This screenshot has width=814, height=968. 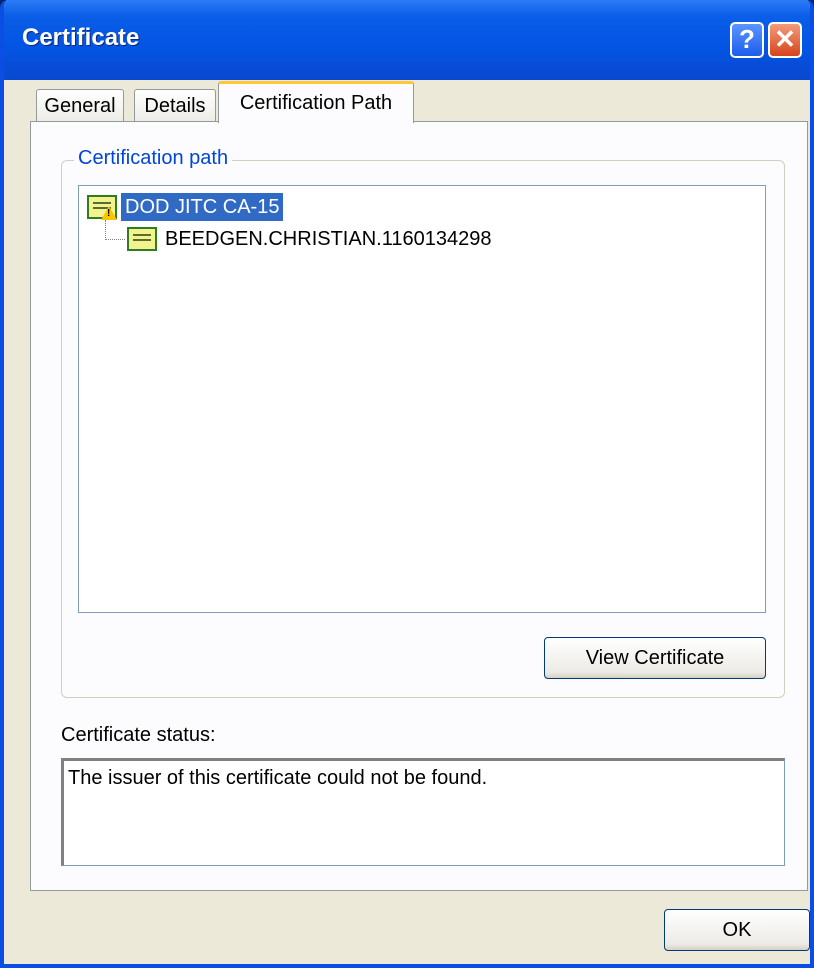 What do you see at coordinates (153, 158) in the screenshot?
I see `certification-path-group-label: Certification path` at bounding box center [153, 158].